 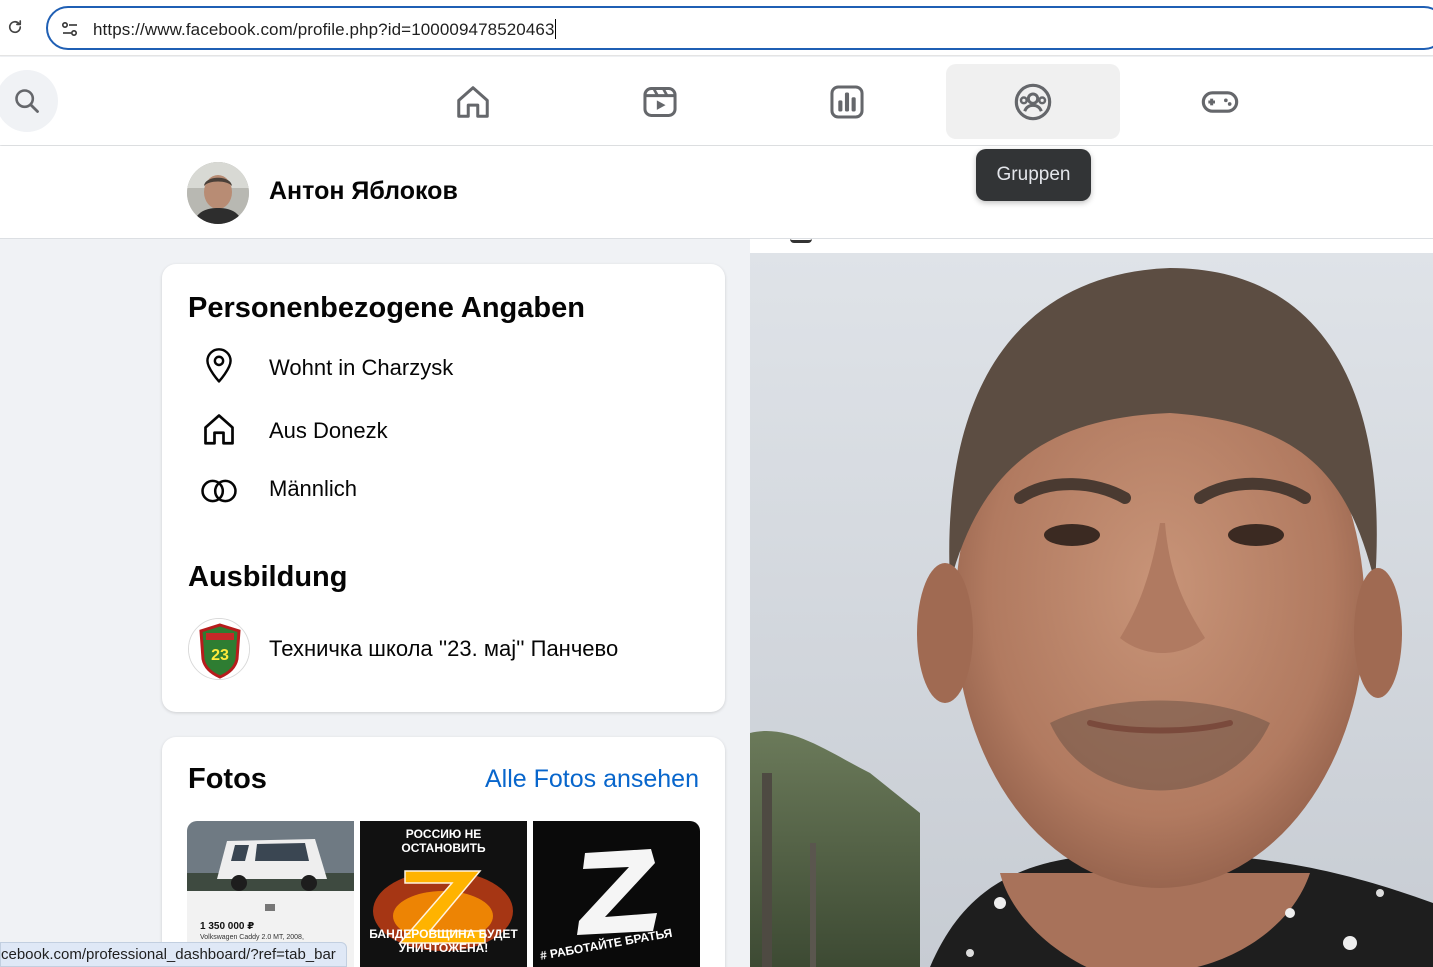 What do you see at coordinates (443, 841) in the screenshot?
I see `poster-top-text: РОССИЮ НЕ ОСТАНОВИТЬ` at bounding box center [443, 841].